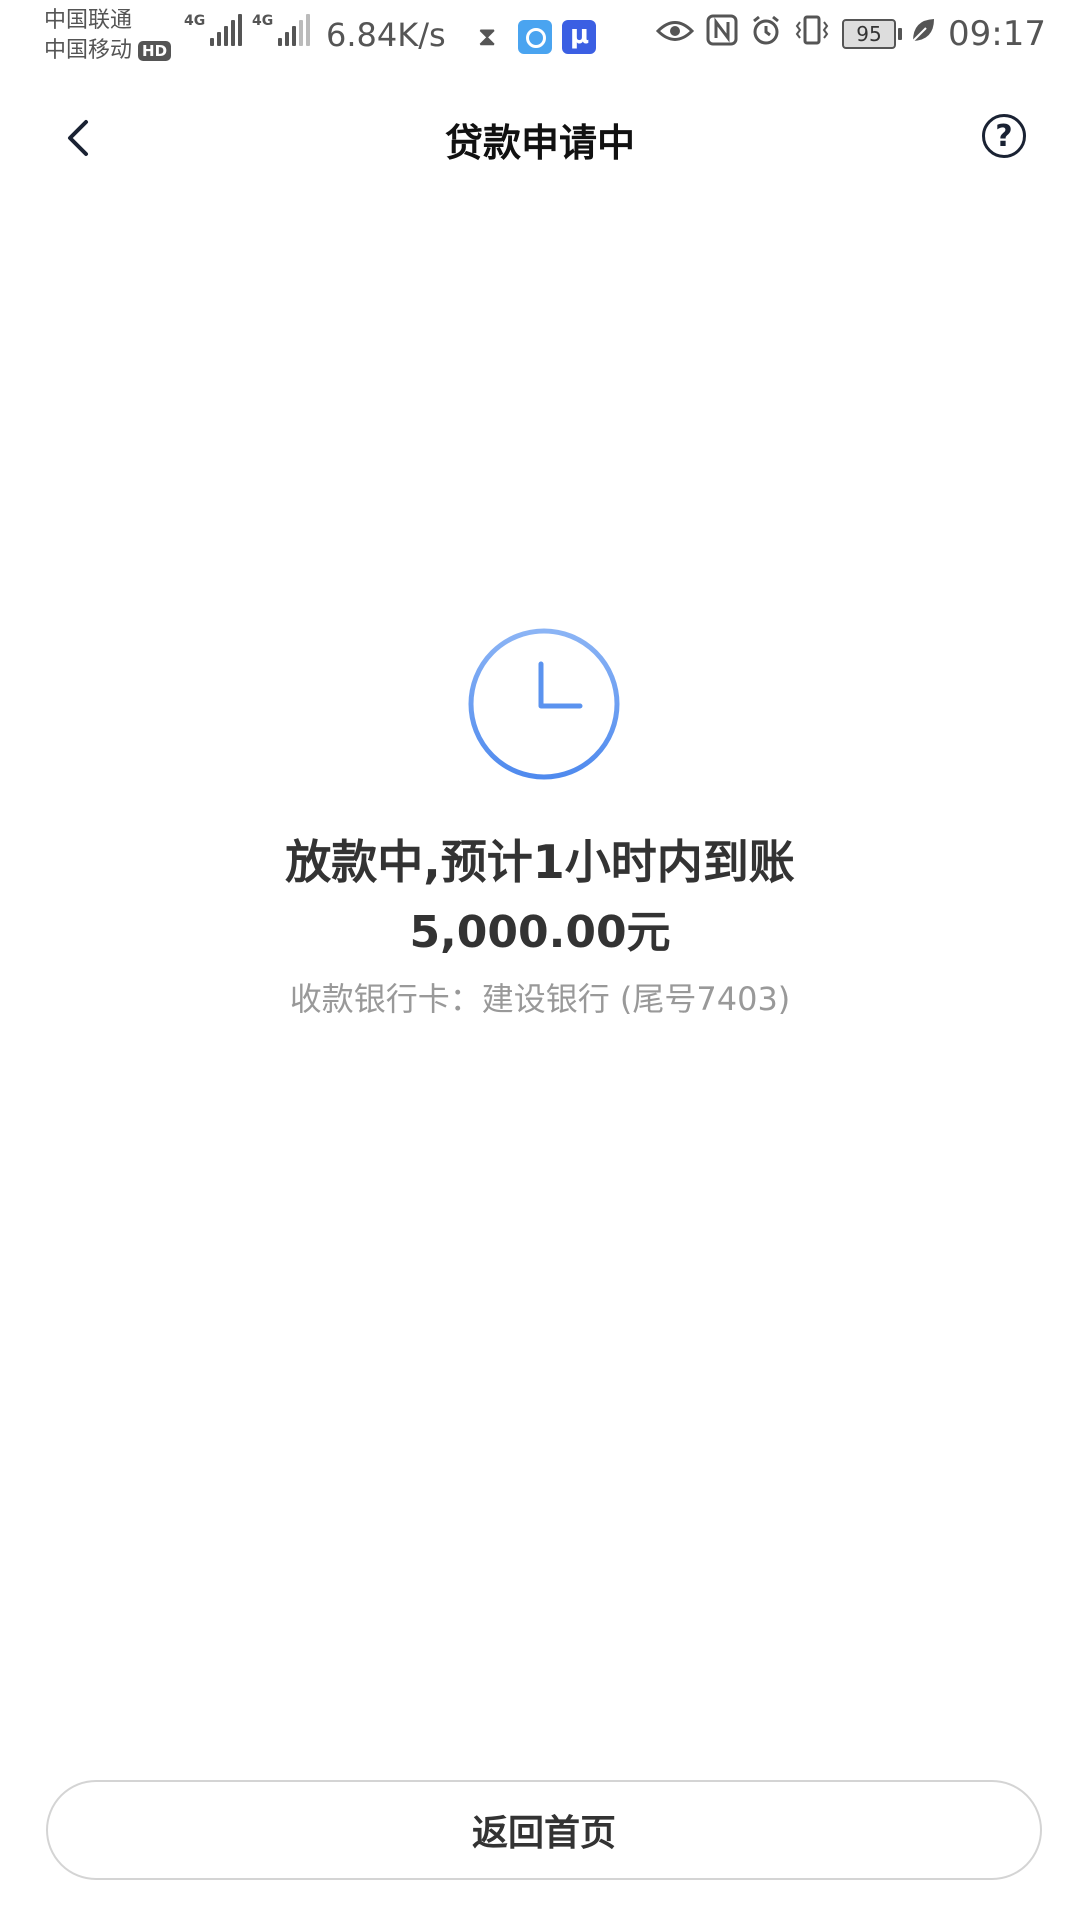 The height and width of the screenshot is (1920, 1080). I want to click on carrier-1: 中国联通, so click(88, 20).